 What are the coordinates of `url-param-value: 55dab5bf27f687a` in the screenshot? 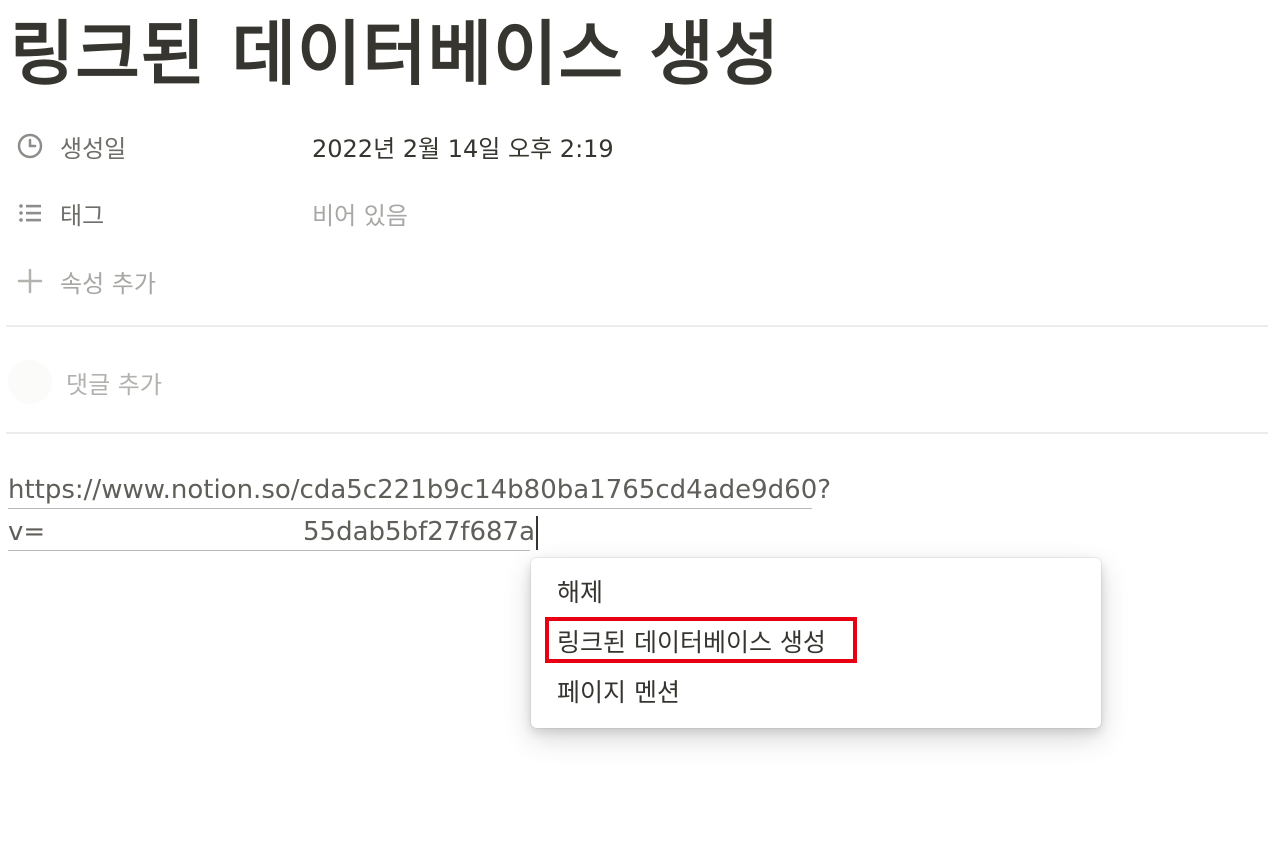 It's located at (419, 532).